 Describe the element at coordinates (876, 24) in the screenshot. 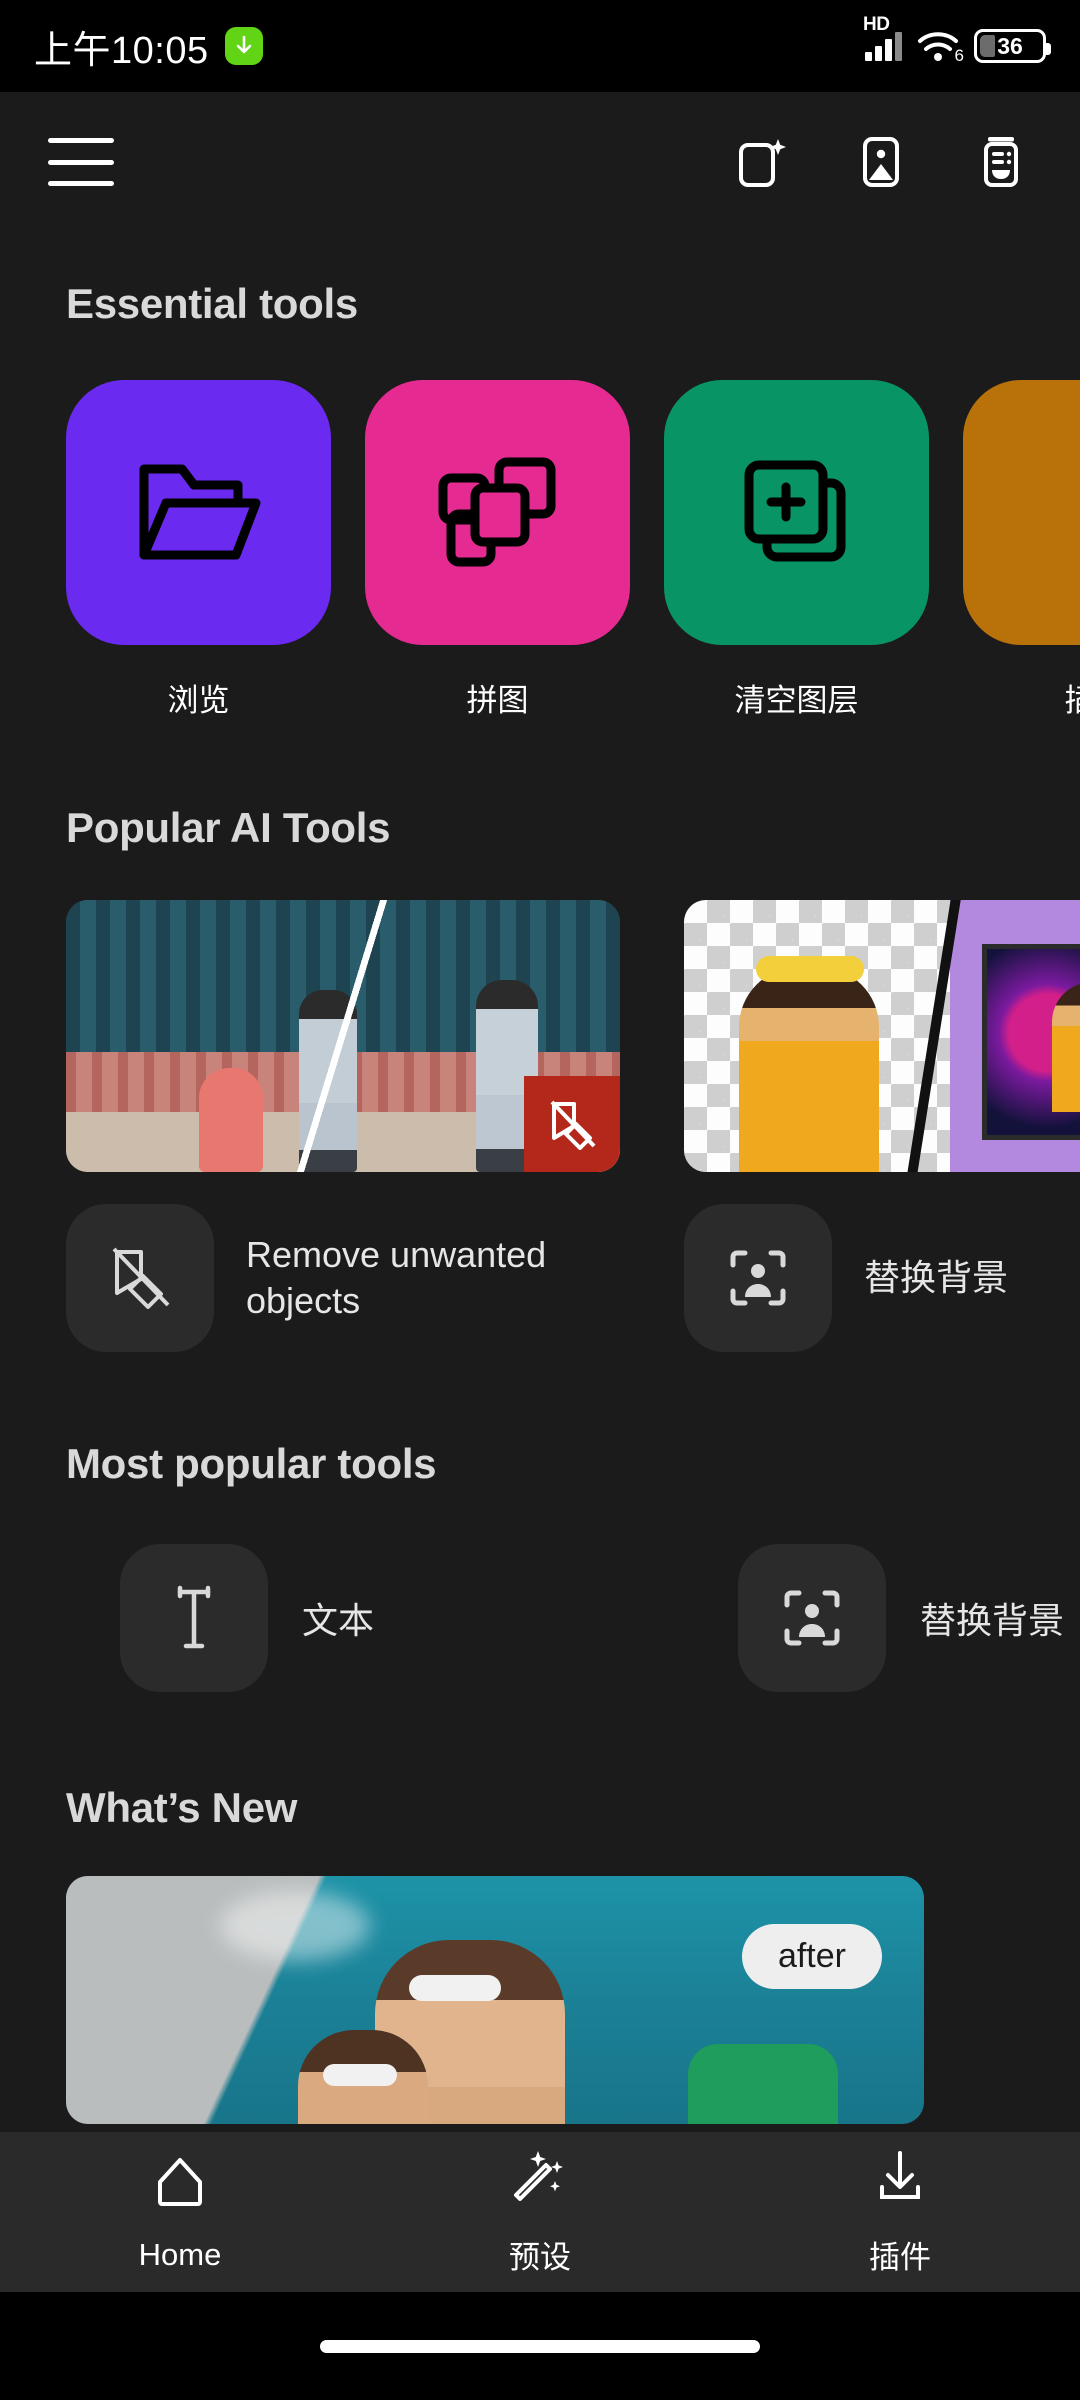

I see `network-type-label: HD` at that location.